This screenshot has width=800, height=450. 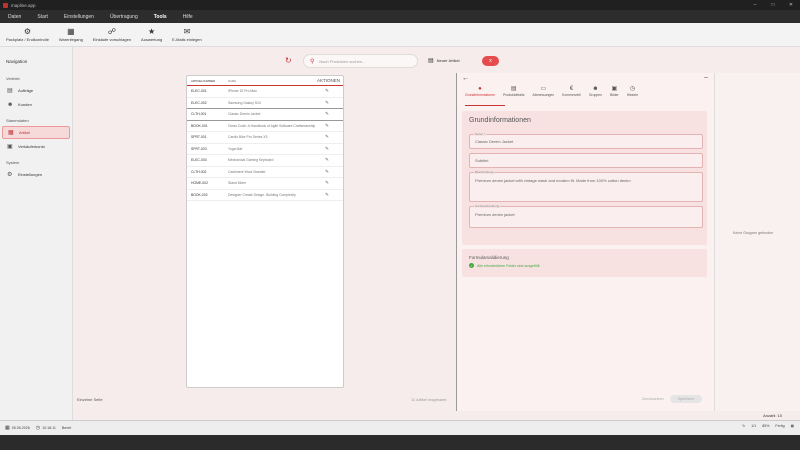 What do you see at coordinates (265, 115) in the screenshot?
I see `table-row: CLTH-001 Classic Denim Jacket ✎` at bounding box center [265, 115].